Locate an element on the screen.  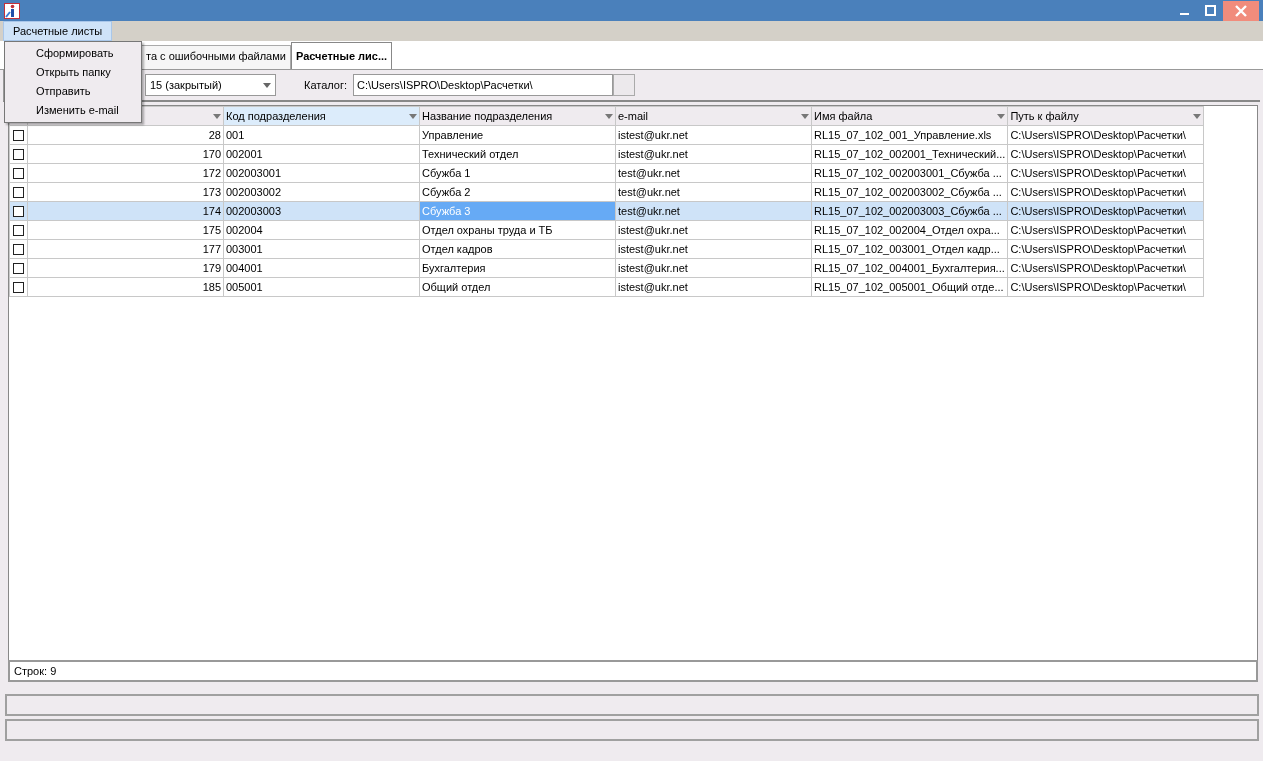
table-cell: 005001 is located at coordinates (321, 287).